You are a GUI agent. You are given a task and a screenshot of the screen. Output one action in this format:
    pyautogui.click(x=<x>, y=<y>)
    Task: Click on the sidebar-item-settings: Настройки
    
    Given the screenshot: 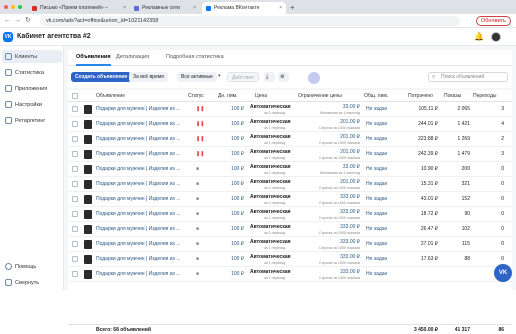 What is the action you would take?
    pyautogui.click(x=32, y=104)
    